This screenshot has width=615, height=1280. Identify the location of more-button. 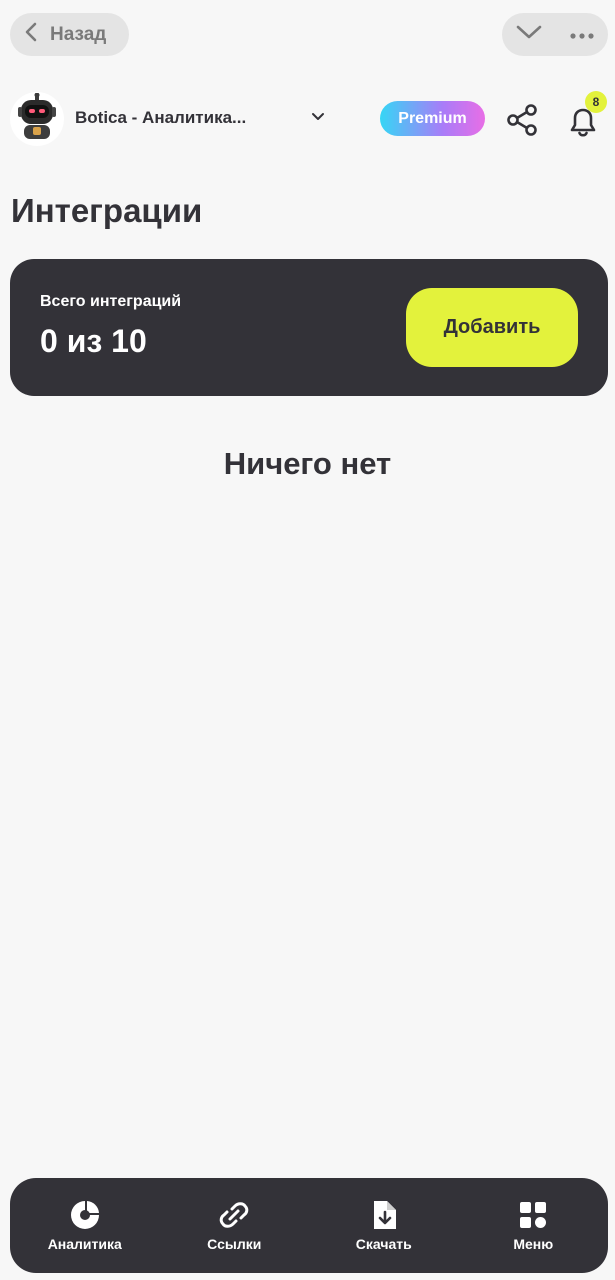
(581, 34).